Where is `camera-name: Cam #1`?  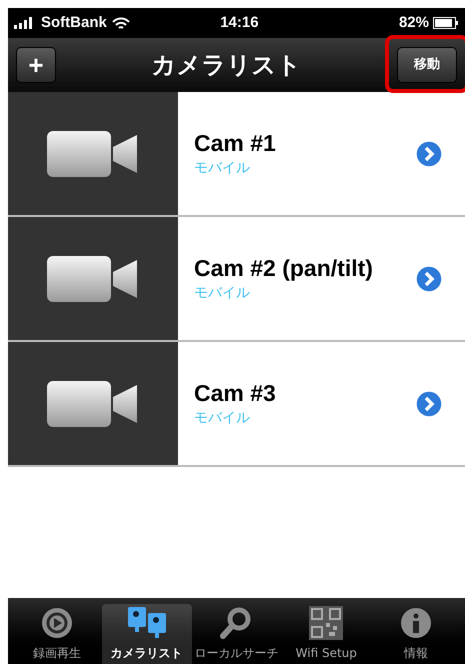 camera-name: Cam #1 is located at coordinates (235, 143).